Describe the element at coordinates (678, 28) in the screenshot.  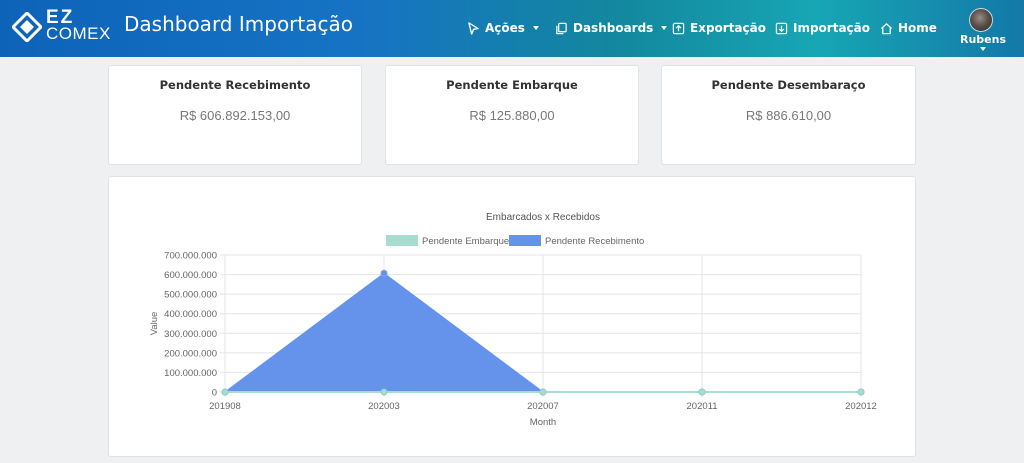
I see `export-box-icon` at that location.